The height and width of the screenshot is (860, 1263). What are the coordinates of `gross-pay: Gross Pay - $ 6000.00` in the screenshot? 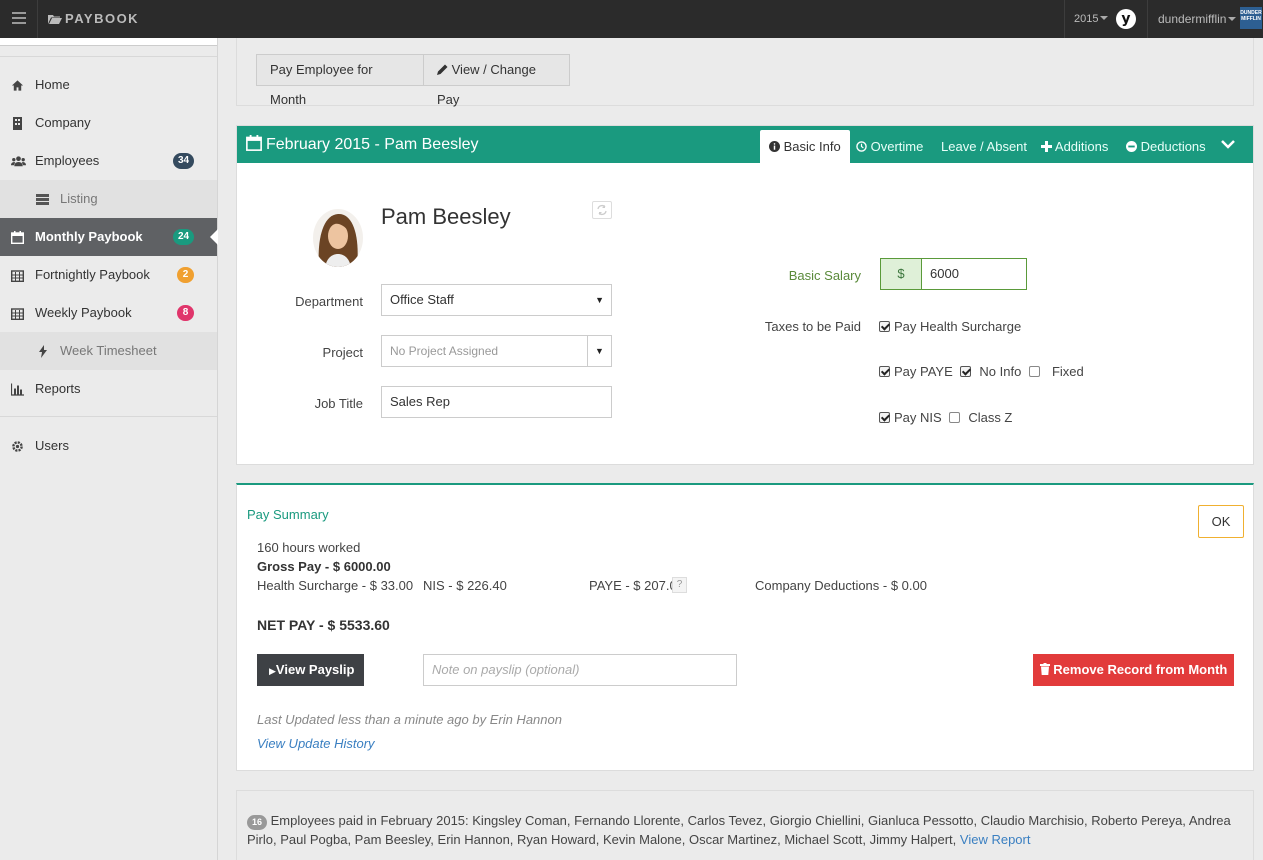 It's located at (324, 566).